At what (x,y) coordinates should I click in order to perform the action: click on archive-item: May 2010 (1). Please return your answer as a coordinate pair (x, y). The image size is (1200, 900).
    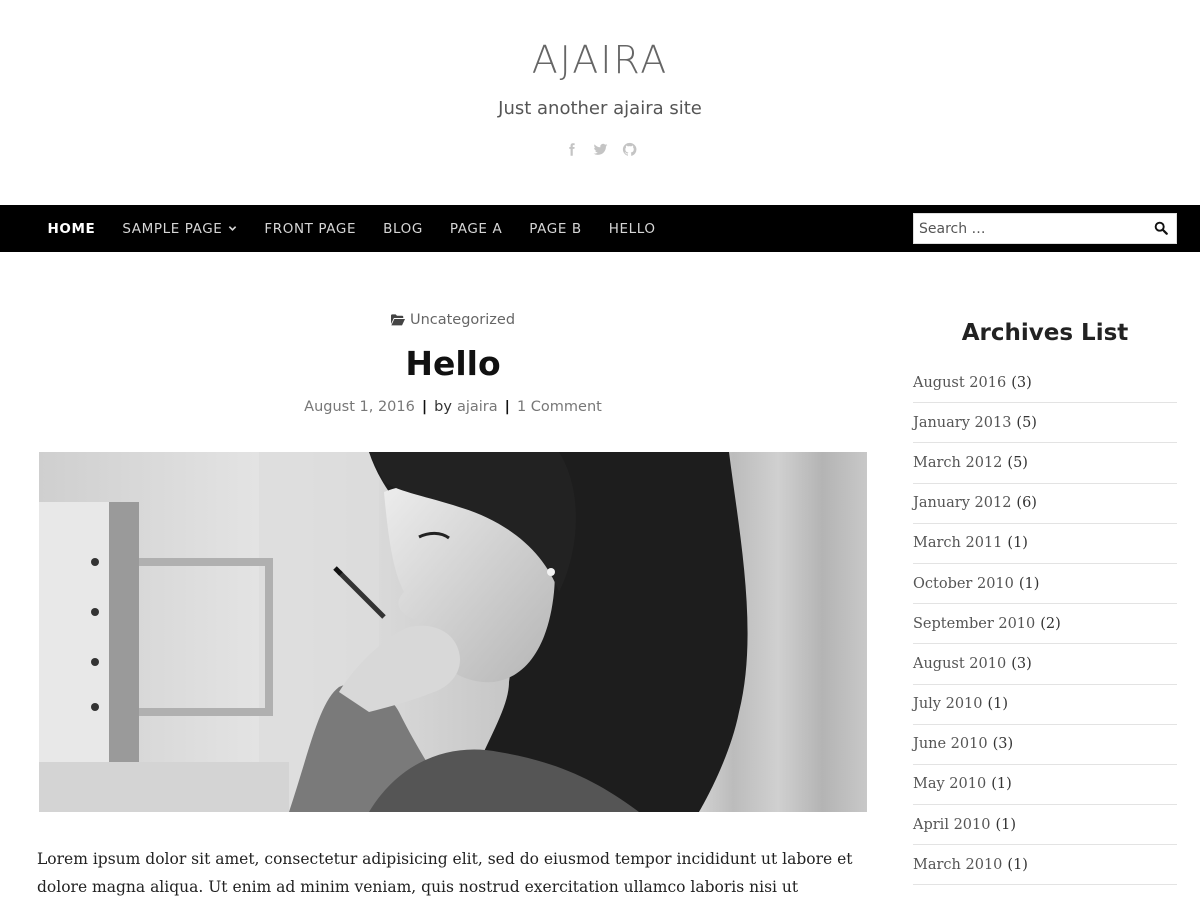
    Looking at the image, I should click on (1045, 785).